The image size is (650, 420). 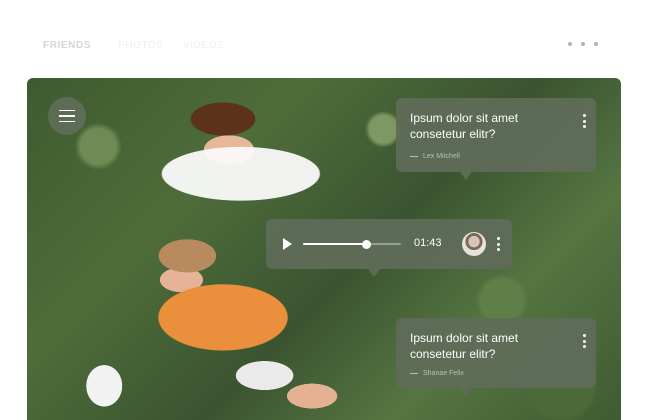 I want to click on tab-photos: PHOTOS, so click(x=141, y=45).